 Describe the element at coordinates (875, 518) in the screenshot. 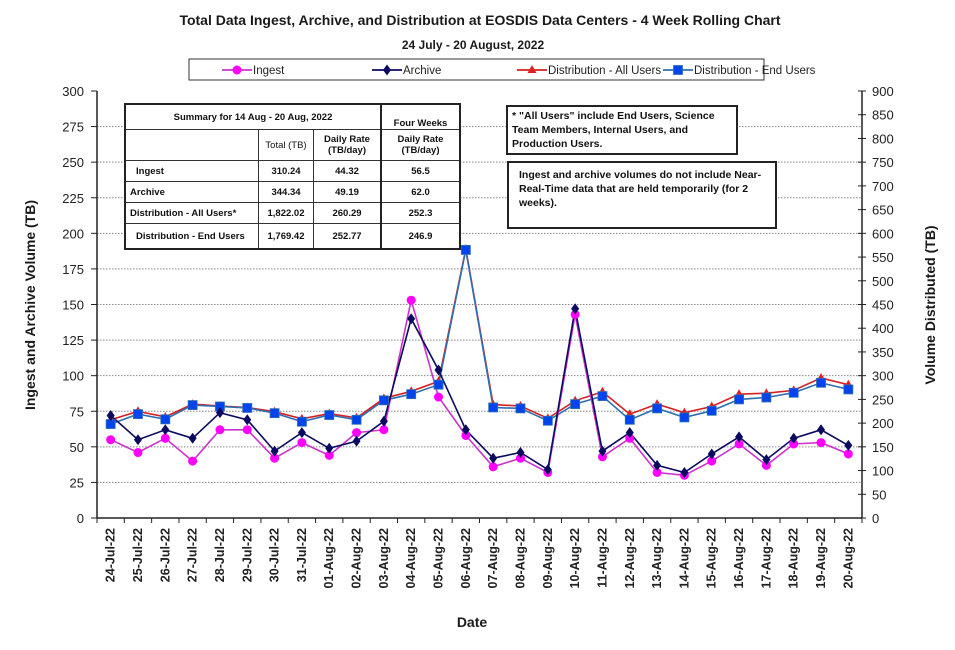

I see `y2-tick-label: 0` at that location.